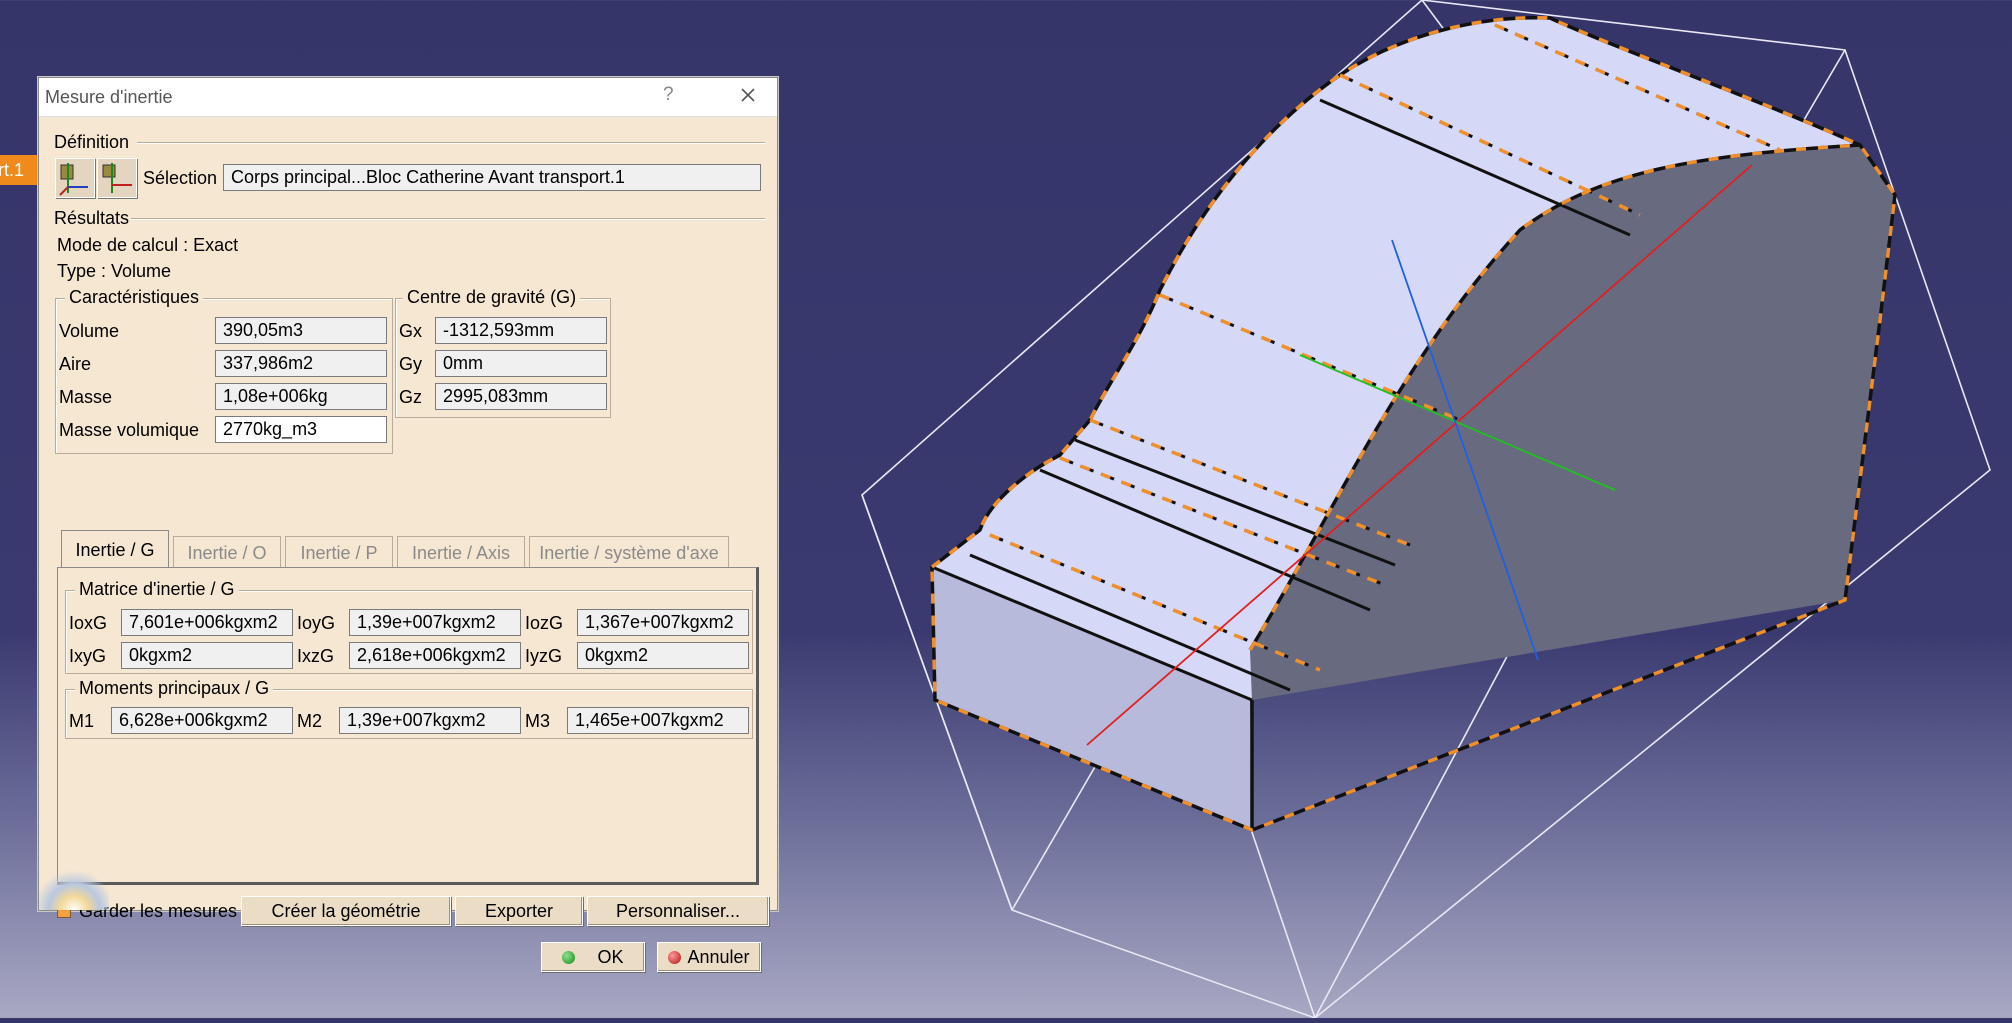 The image size is (2012, 1023). Describe the element at coordinates (86, 397) in the screenshot. I see `mass-label: Masse` at that location.